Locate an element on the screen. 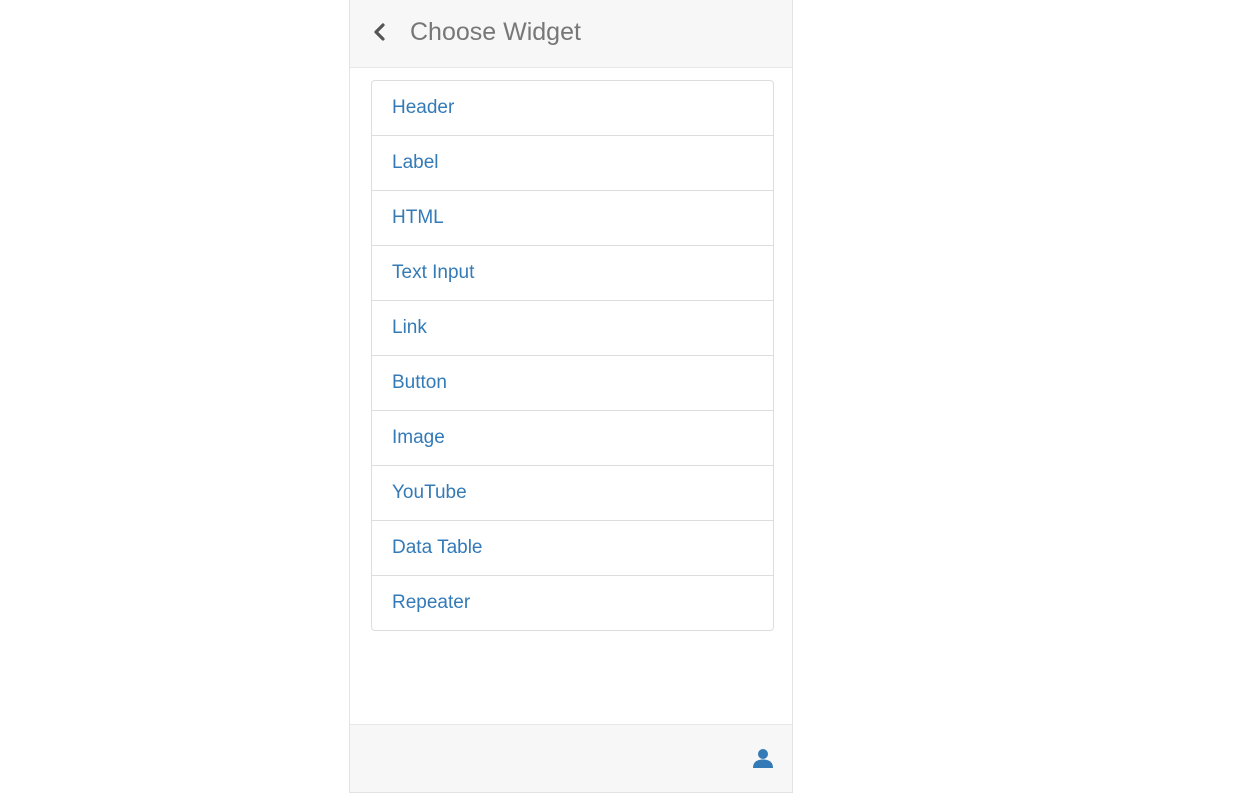 The height and width of the screenshot is (800, 1234). panel-header: Choose Widget is located at coordinates (571, 34).